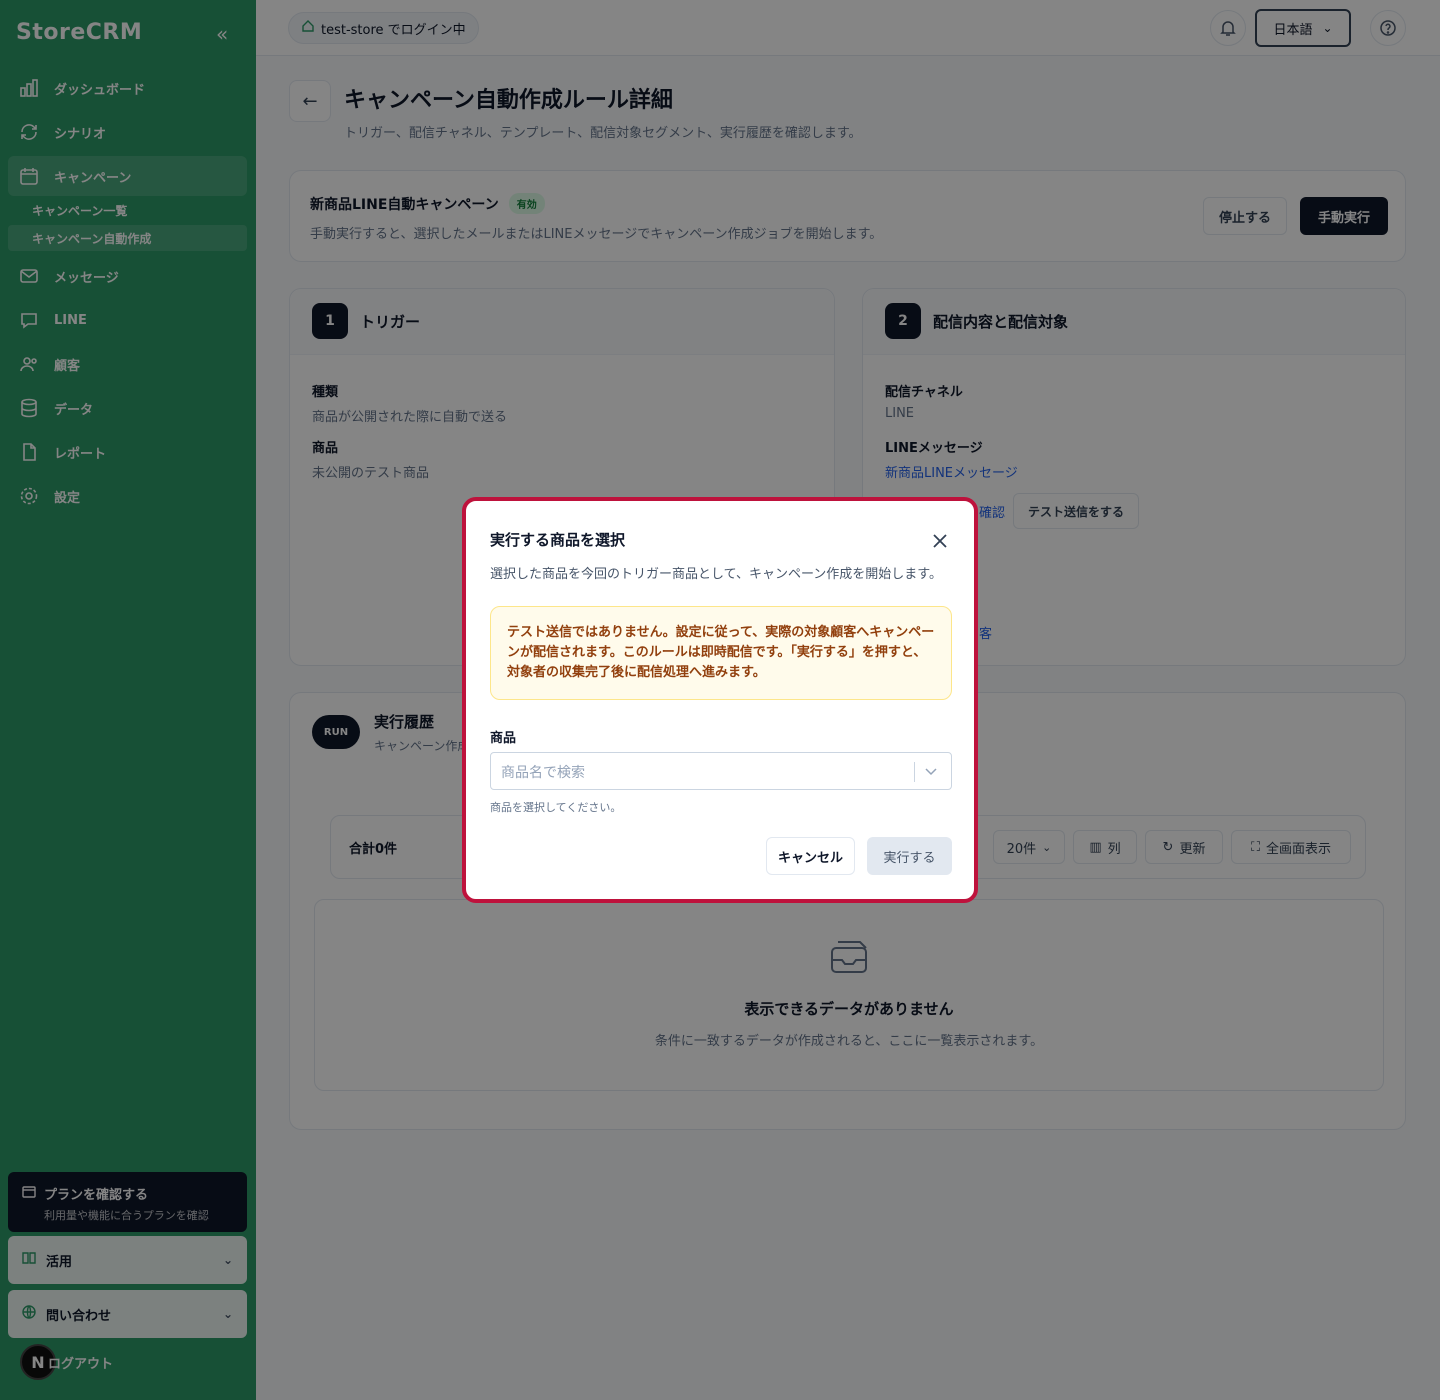 This screenshot has height=1400, width=1440. What do you see at coordinates (909, 856) in the screenshot?
I see `run-button: 実行する` at bounding box center [909, 856].